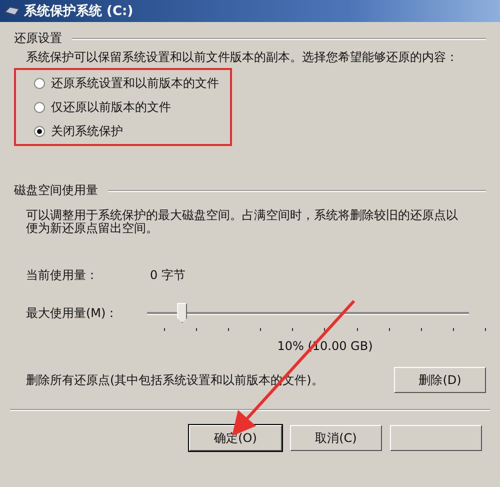 Image resolution: width=500 pixels, height=487 pixels. Describe the element at coordinates (72, 313) in the screenshot. I see `max-usage-label: 最大使用量(M)：` at that location.